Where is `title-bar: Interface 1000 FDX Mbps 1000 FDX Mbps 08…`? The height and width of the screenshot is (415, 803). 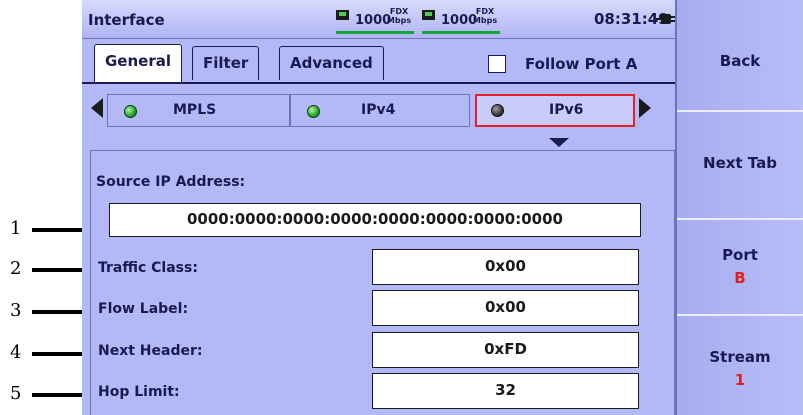
title-bar: Interface 1000 FDX Mbps 1000 FDX Mbps 08… is located at coordinates (378, 19).